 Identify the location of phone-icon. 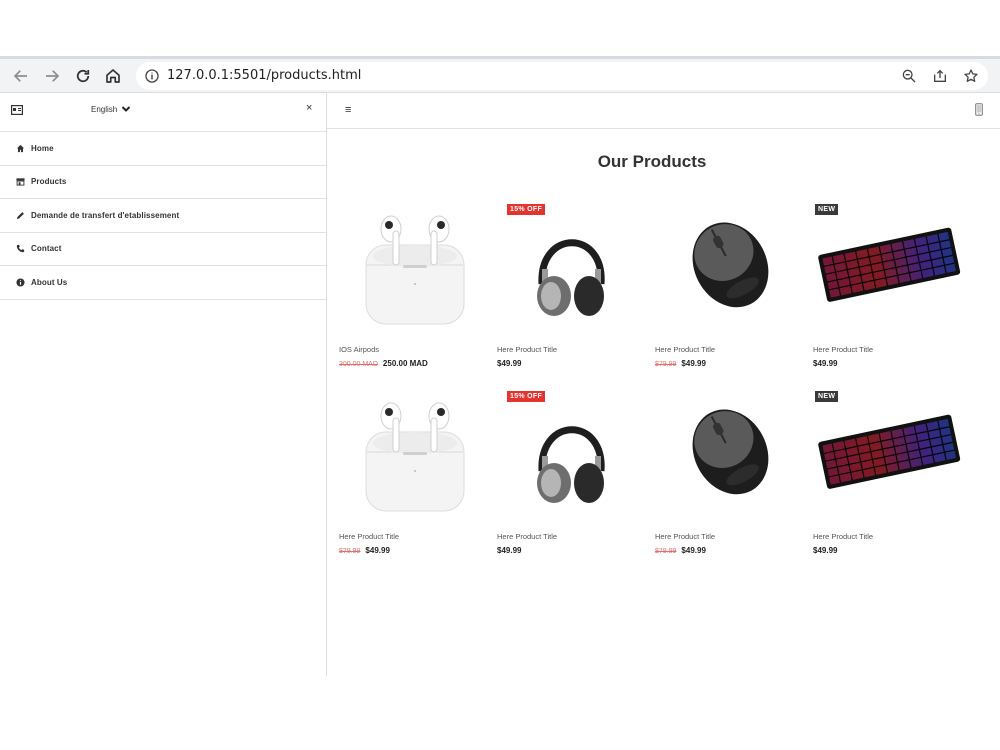
(20, 249).